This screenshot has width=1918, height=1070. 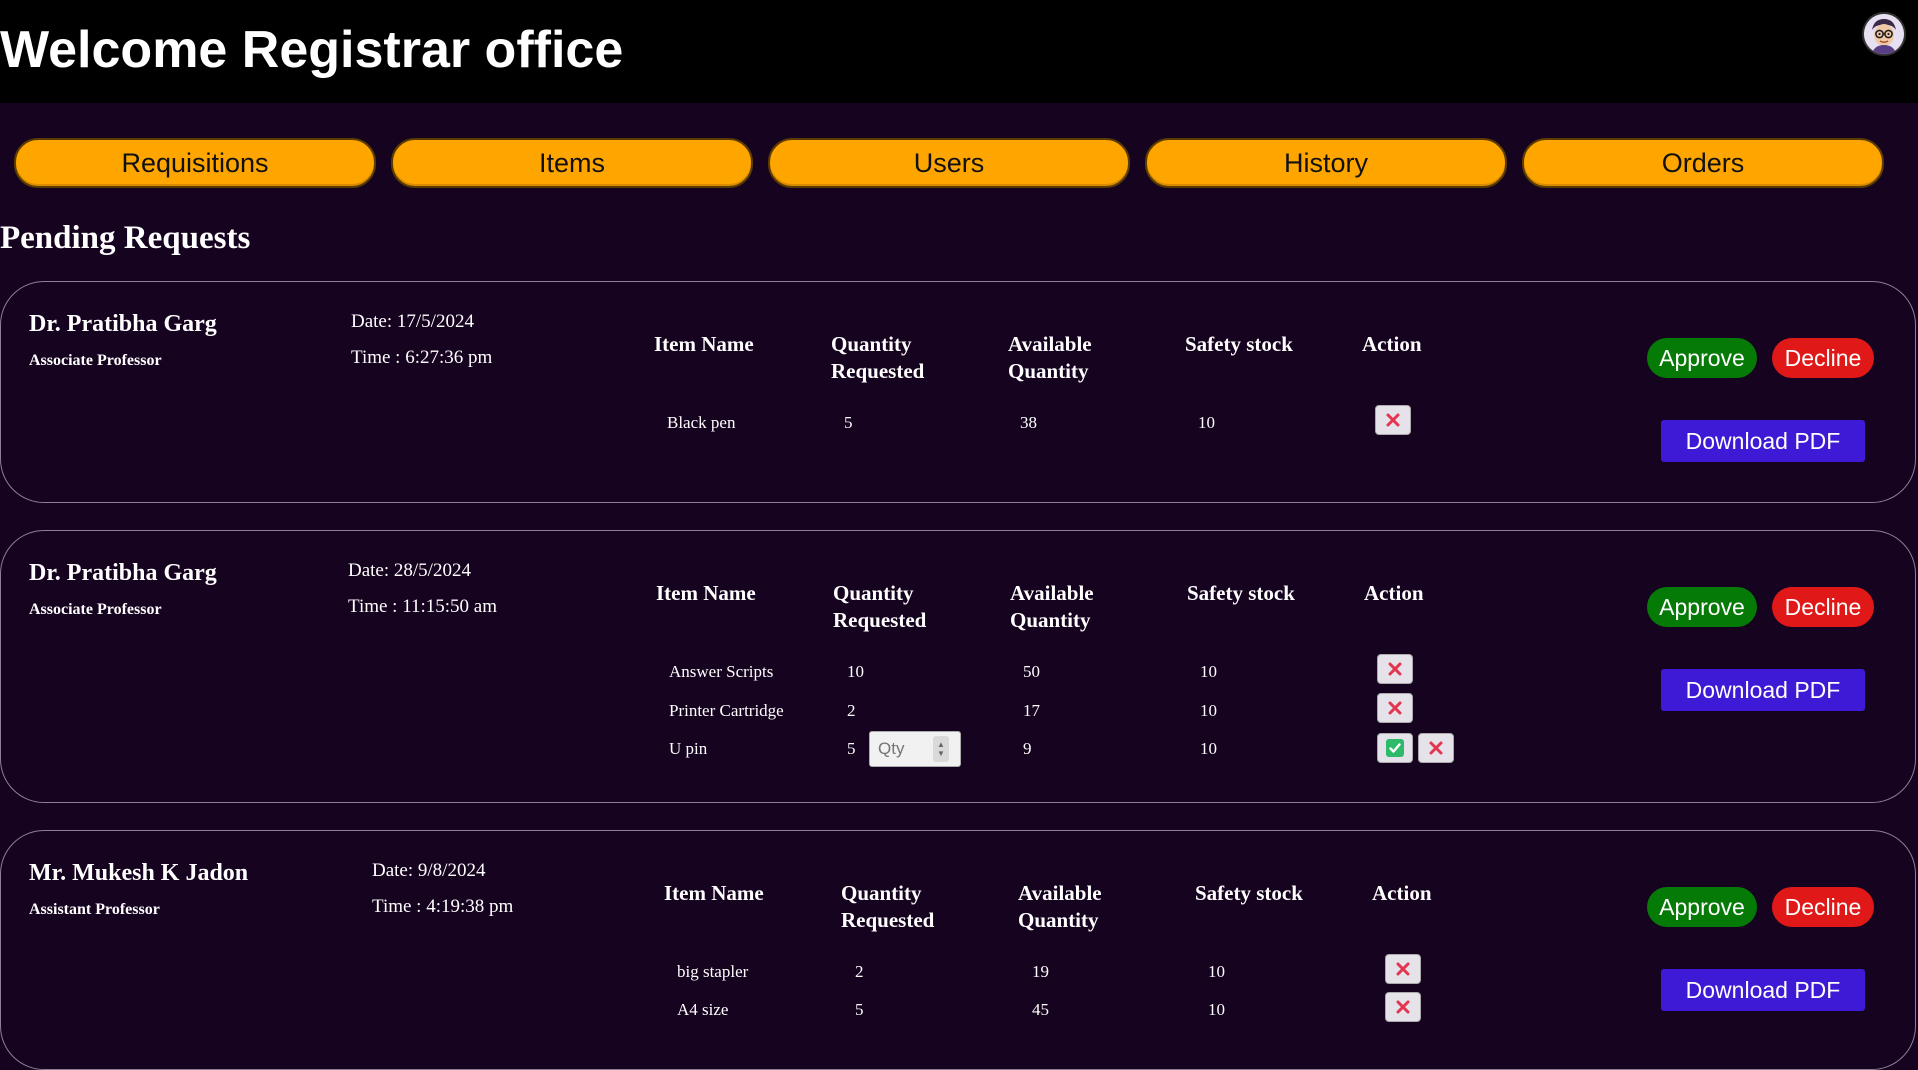 What do you see at coordinates (1326, 163) in the screenshot?
I see `nav-history-button: History` at bounding box center [1326, 163].